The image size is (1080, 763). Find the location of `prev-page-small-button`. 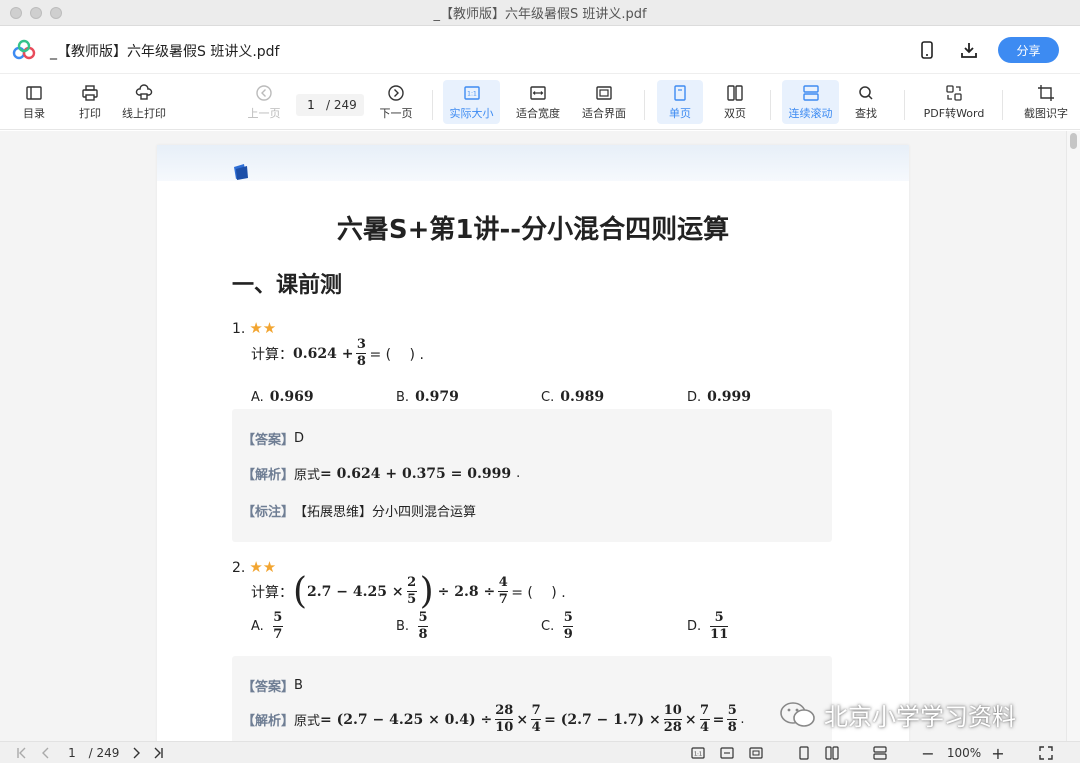

prev-page-small-button is located at coordinates (46, 753).